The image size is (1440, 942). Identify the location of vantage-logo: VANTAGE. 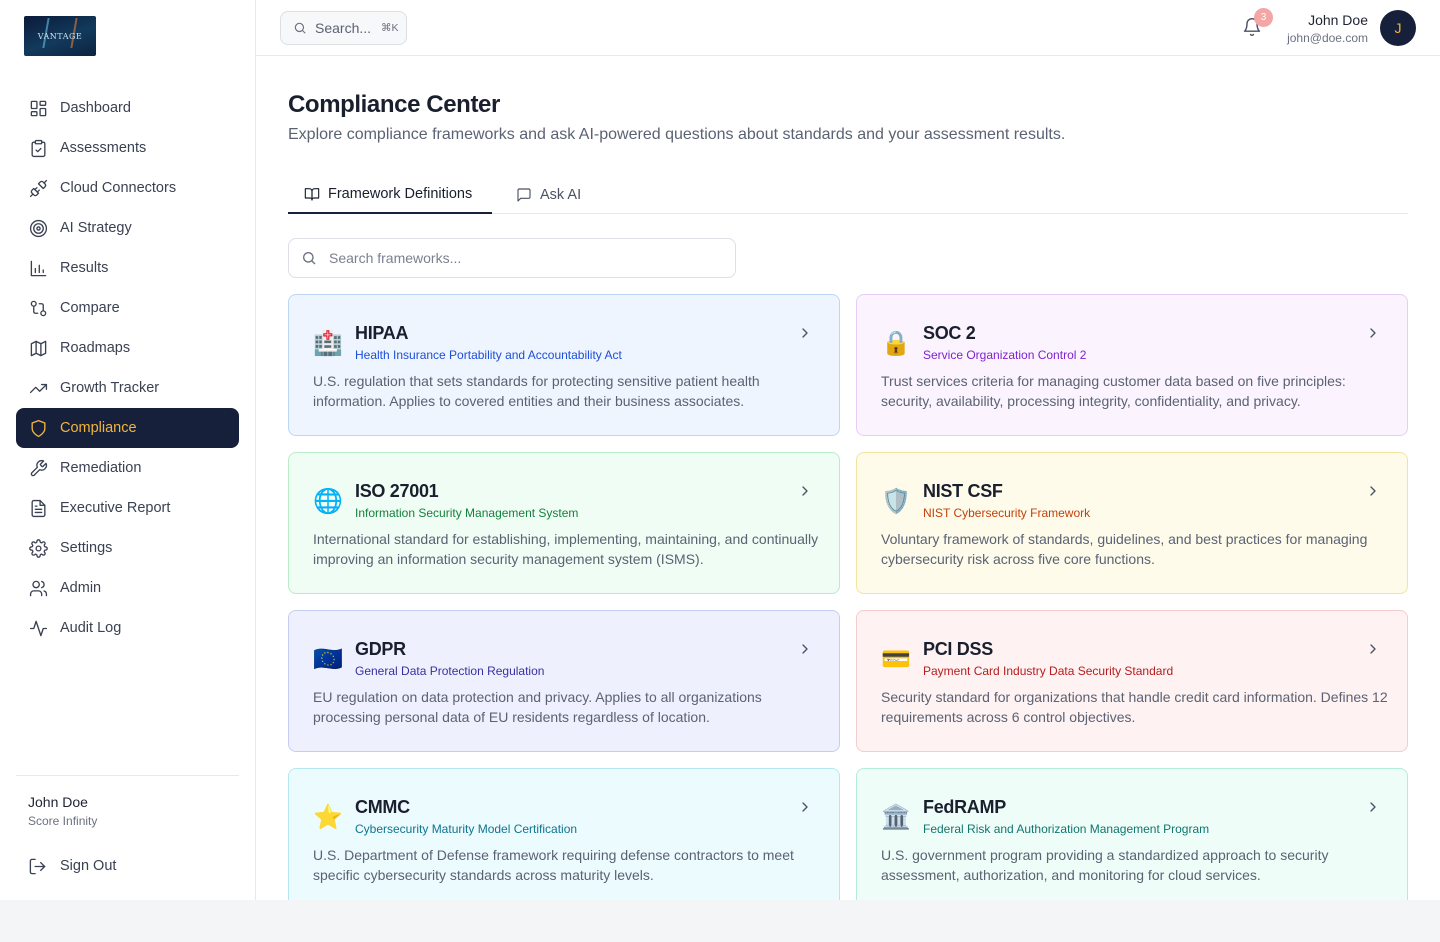
(60, 36).